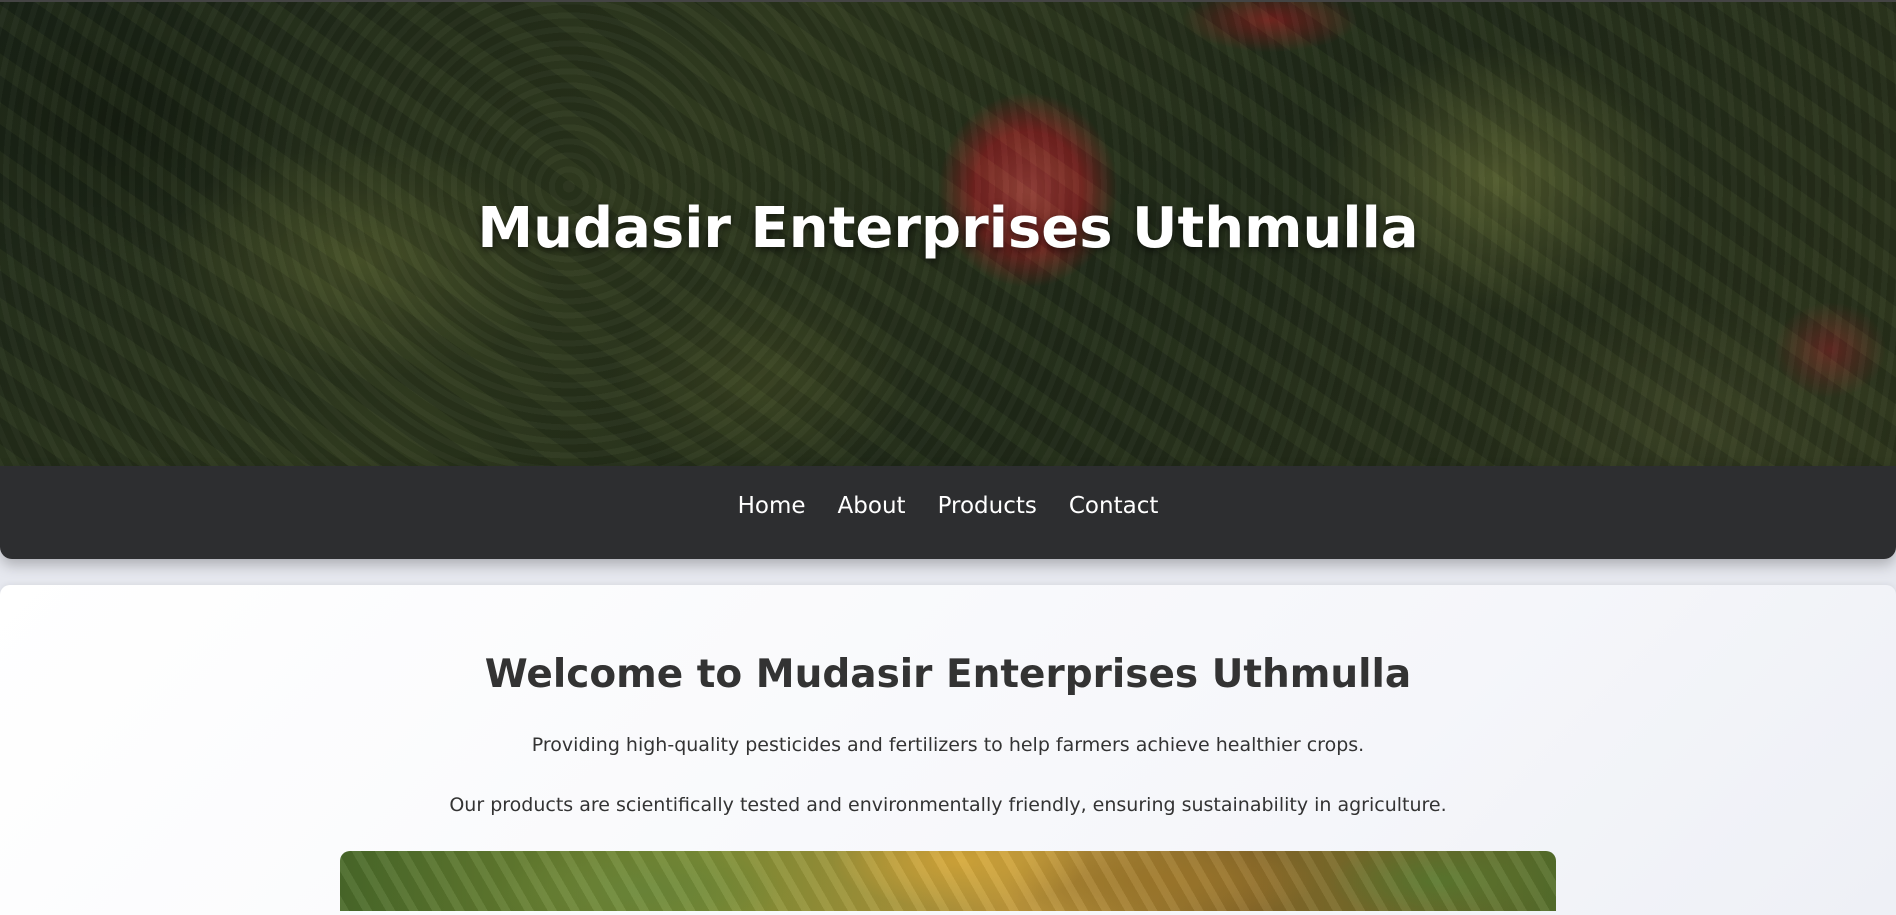  Describe the element at coordinates (948, 674) in the screenshot. I see `welcome-heading: Welcome to Mudasir Enterprises Uthmulla` at that location.